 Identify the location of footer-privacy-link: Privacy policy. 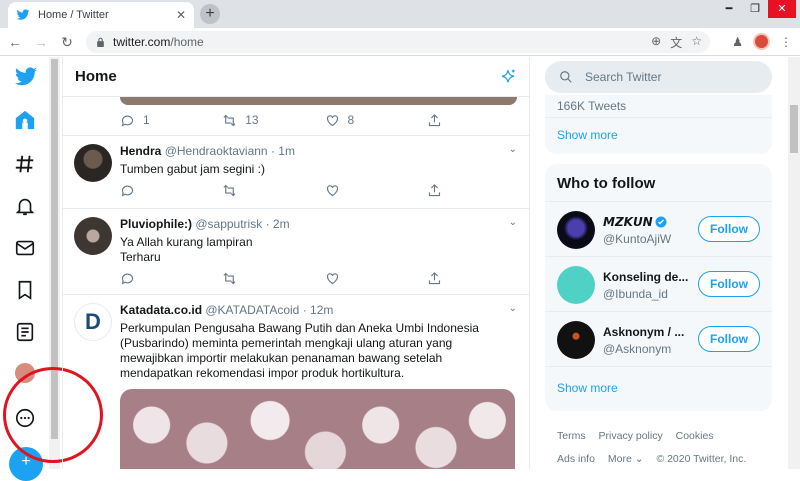
(631, 436).